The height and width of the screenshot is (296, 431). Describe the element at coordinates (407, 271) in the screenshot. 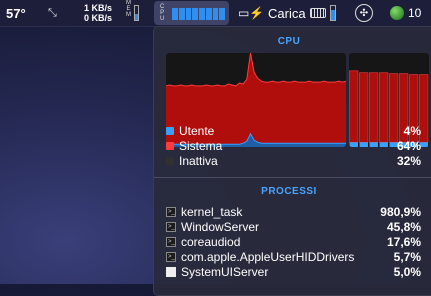

I see `process-cpu-value: 5,0%` at that location.